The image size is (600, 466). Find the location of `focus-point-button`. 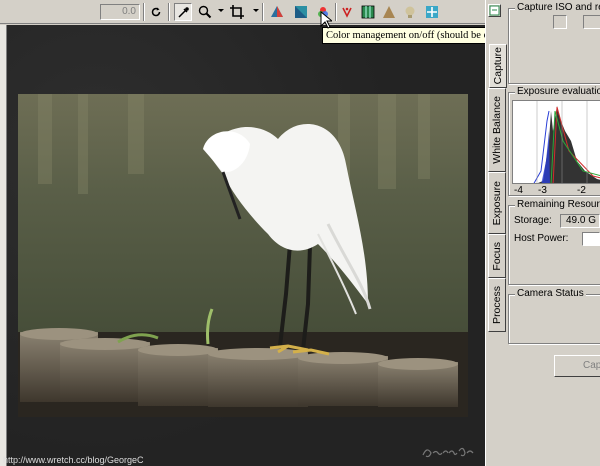

focus-point-button is located at coordinates (347, 12).